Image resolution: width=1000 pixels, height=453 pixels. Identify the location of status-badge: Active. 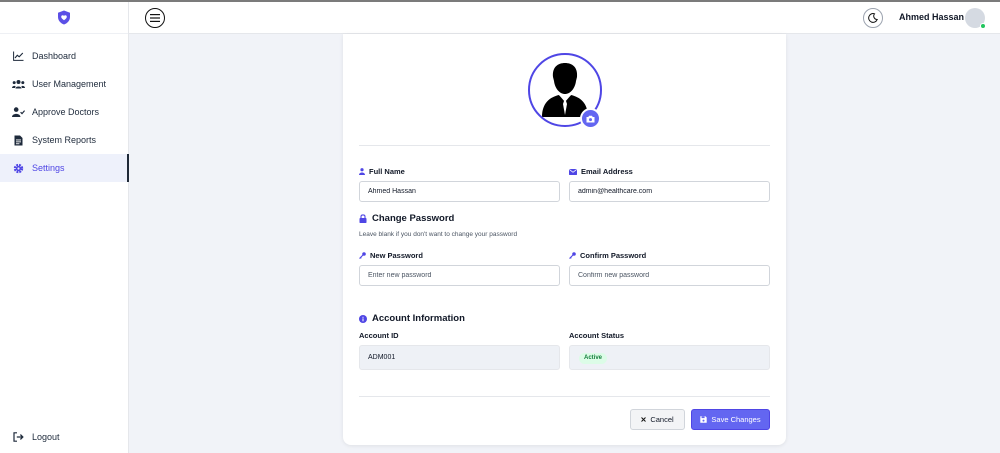
(593, 358).